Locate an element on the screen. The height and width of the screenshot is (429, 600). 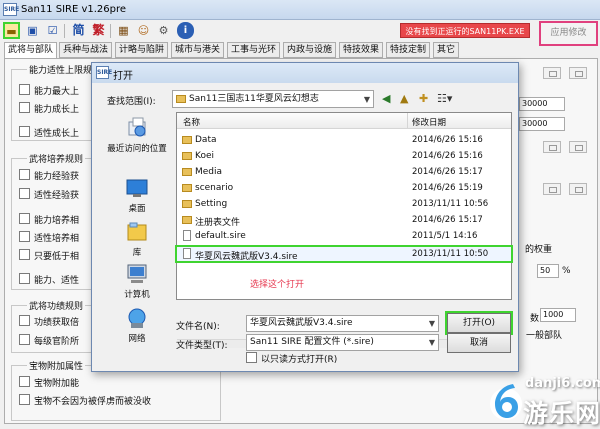
checkbox-treasure-ability: 宝物附加能 is located at coordinates (49, 382).